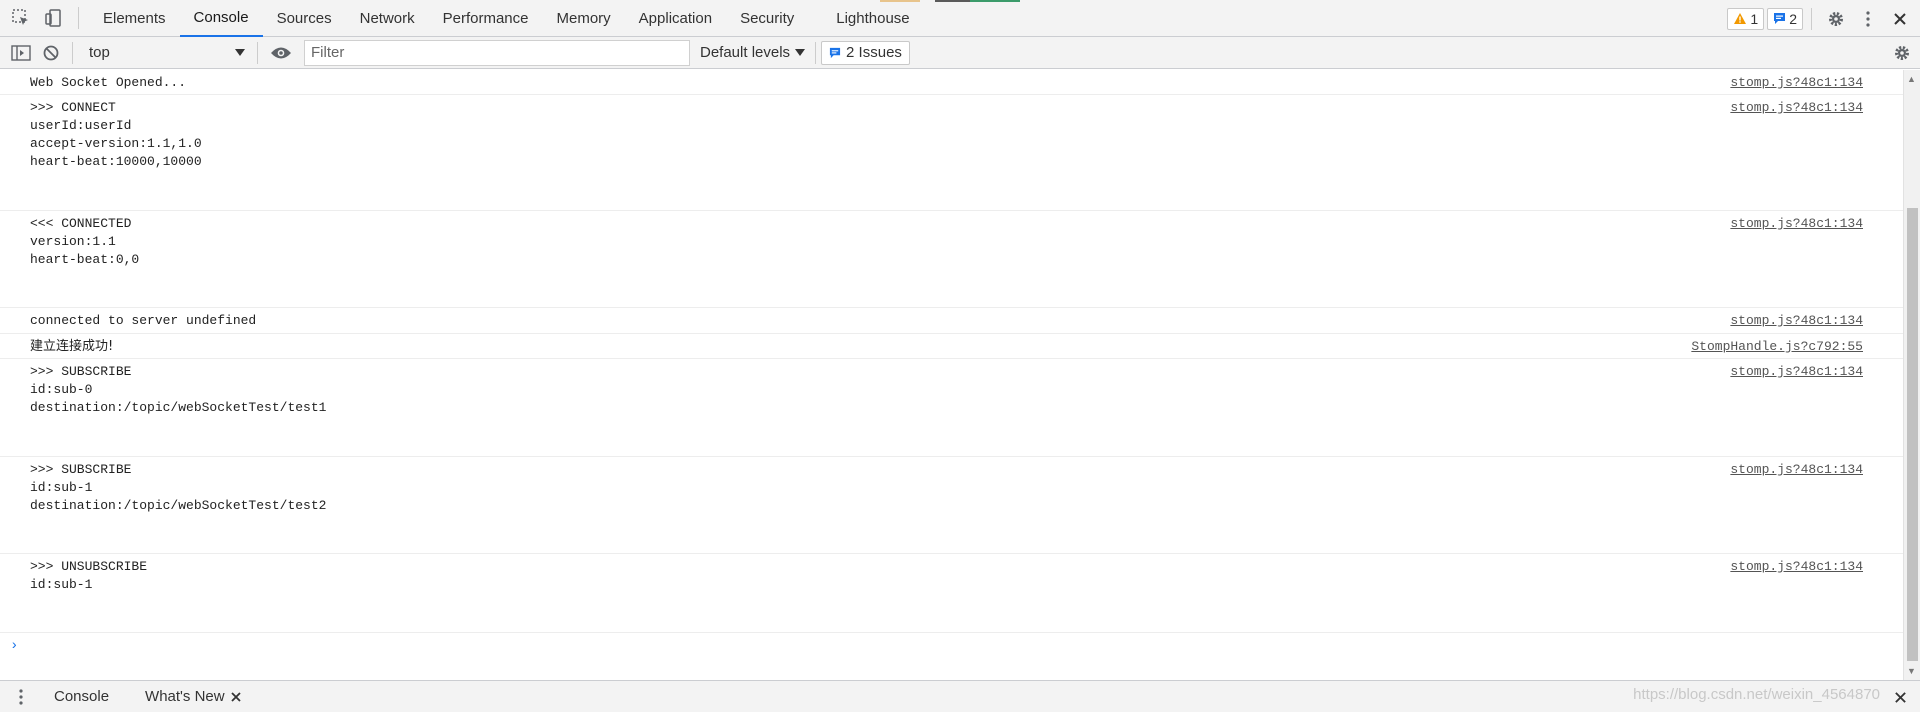  I want to click on close-tab-icon, so click(235, 696).